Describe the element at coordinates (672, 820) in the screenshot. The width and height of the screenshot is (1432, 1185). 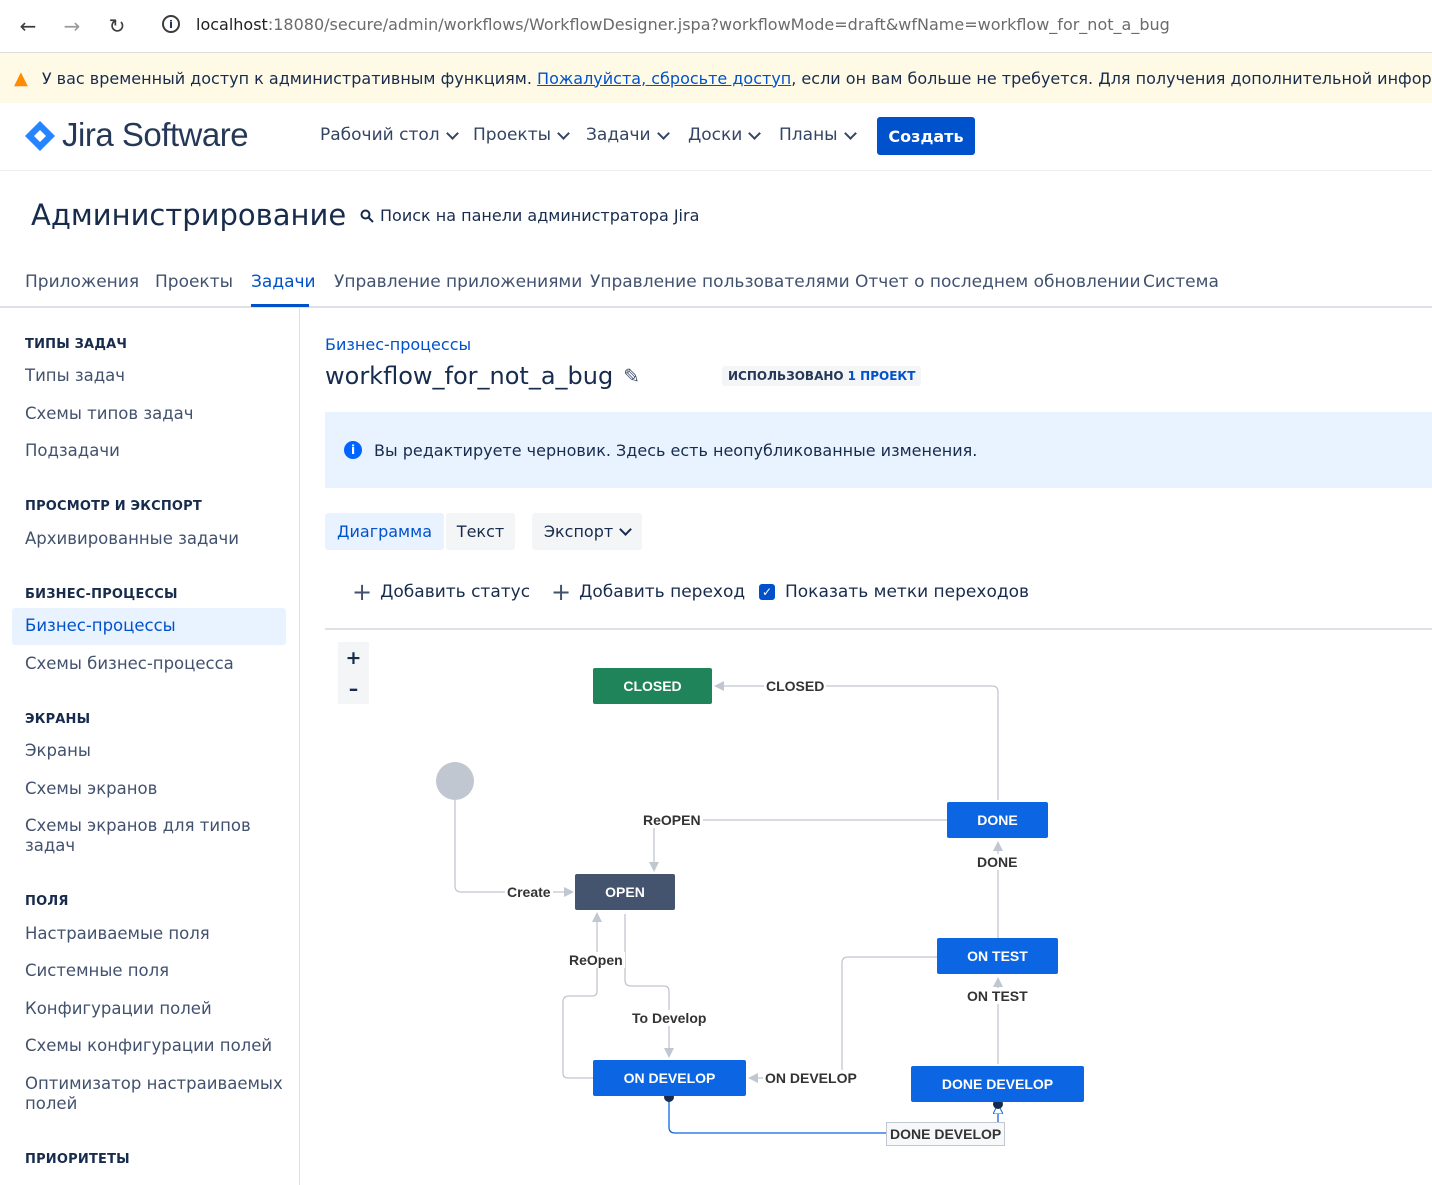
I see `transition-label-reopen: ReOPEN` at that location.